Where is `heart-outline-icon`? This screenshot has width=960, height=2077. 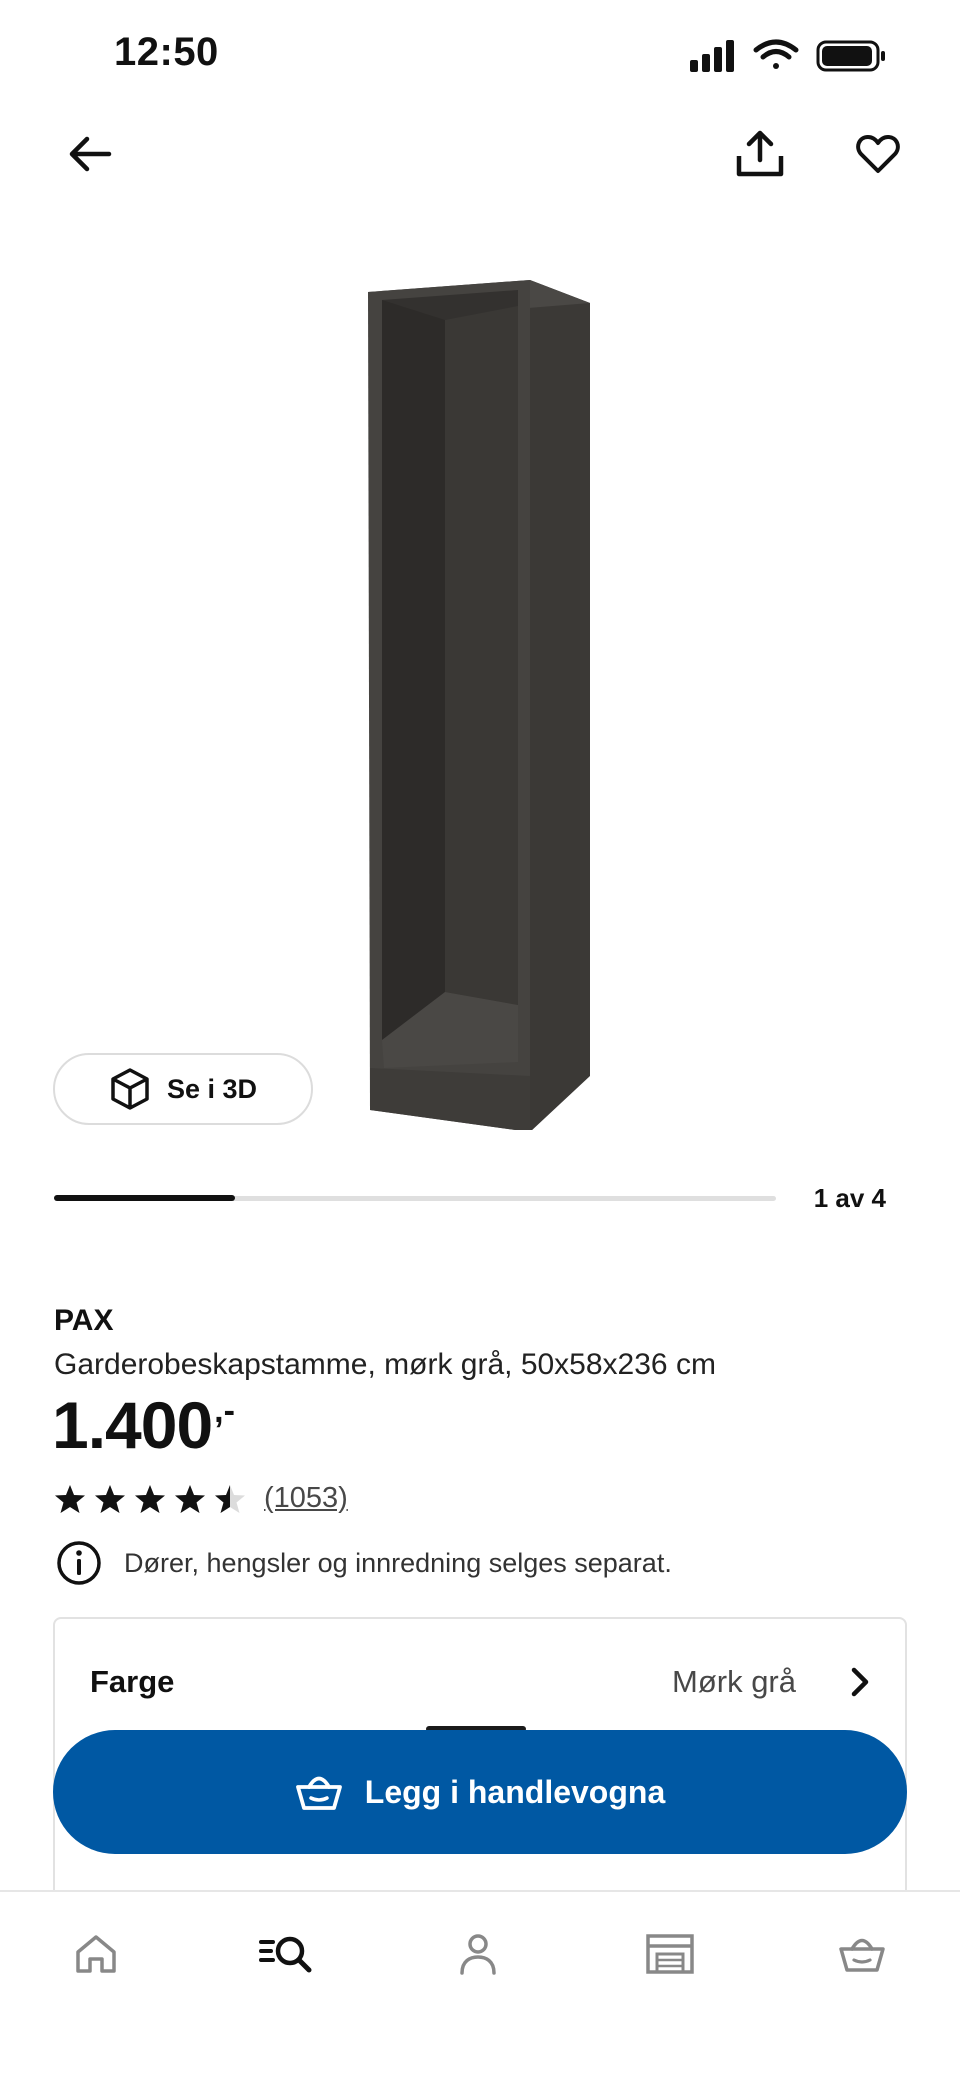
heart-outline-icon is located at coordinates (878, 154).